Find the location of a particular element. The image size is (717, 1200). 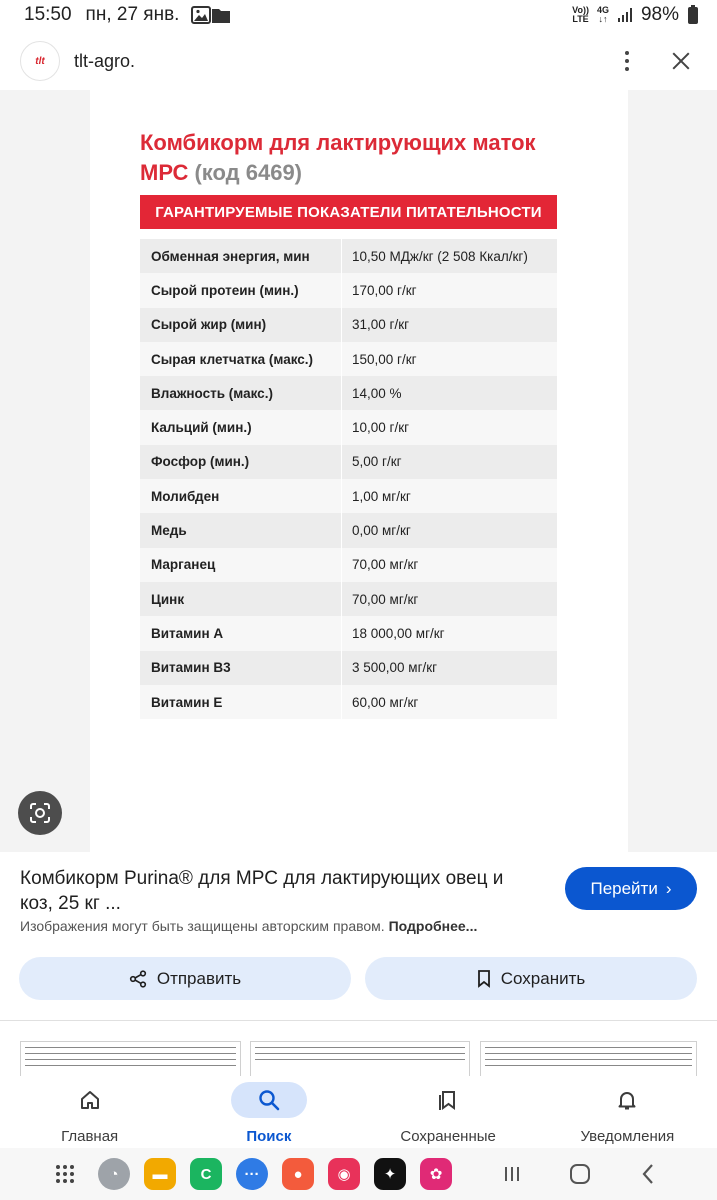

table-row: Молибден 1,00 мг/кг is located at coordinates (348, 496).